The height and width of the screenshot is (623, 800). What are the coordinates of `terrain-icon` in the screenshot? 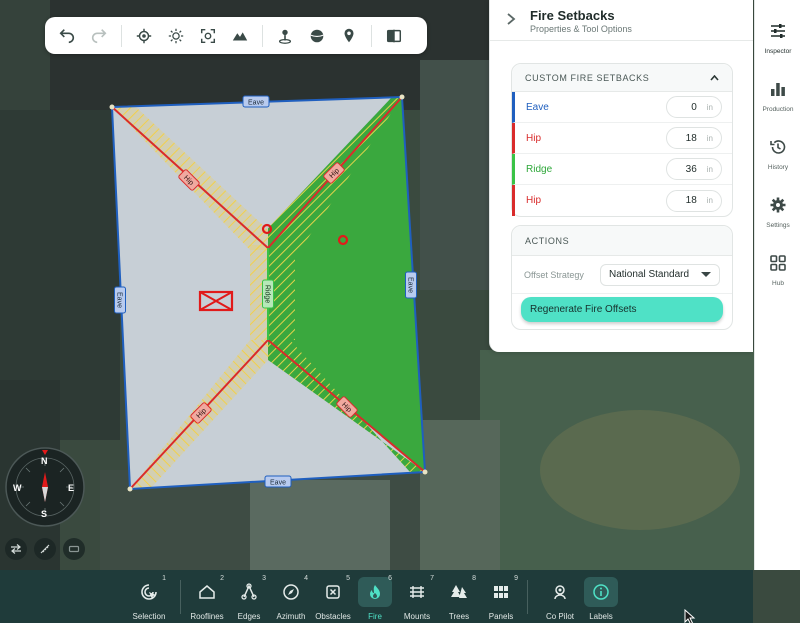 It's located at (240, 36).